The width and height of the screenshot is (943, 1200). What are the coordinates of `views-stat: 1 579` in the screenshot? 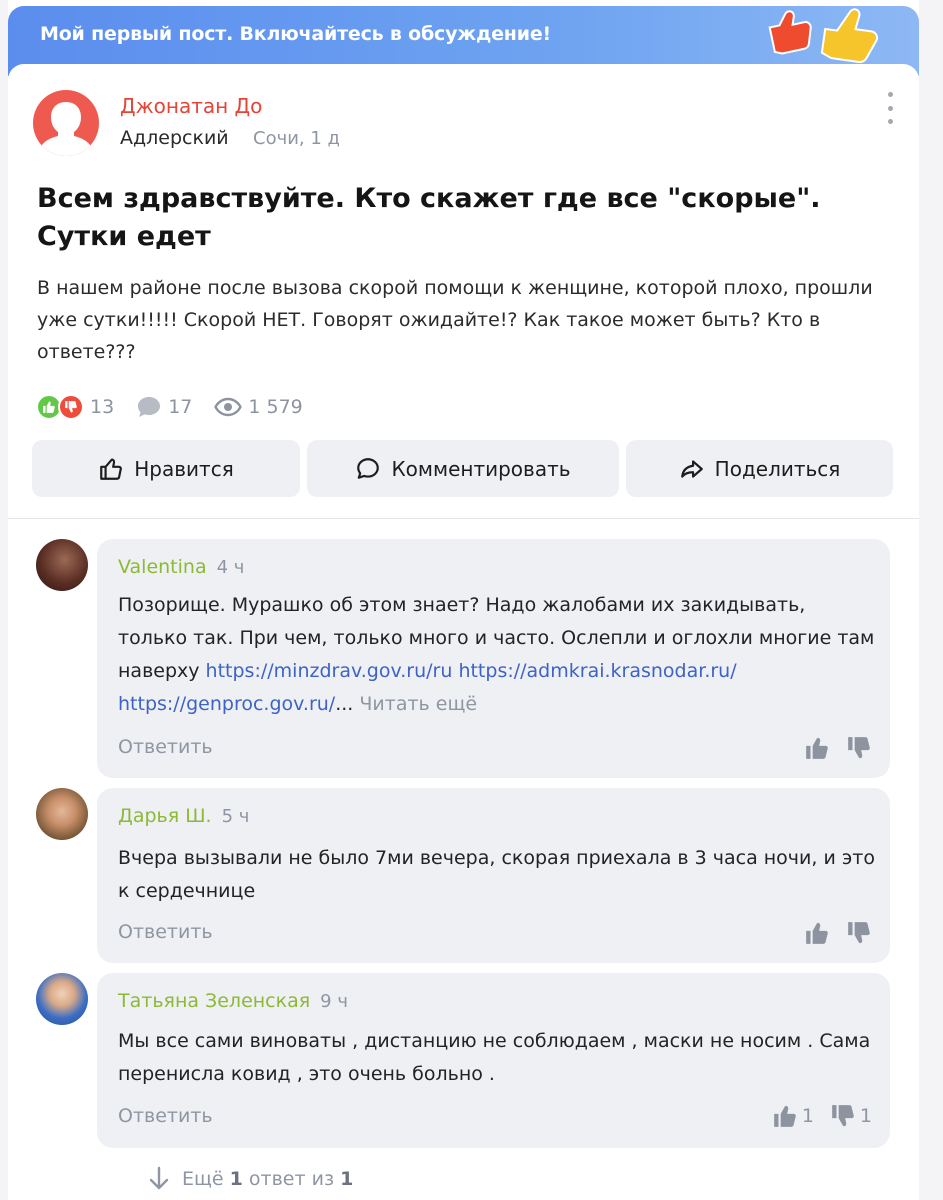 It's located at (258, 407).